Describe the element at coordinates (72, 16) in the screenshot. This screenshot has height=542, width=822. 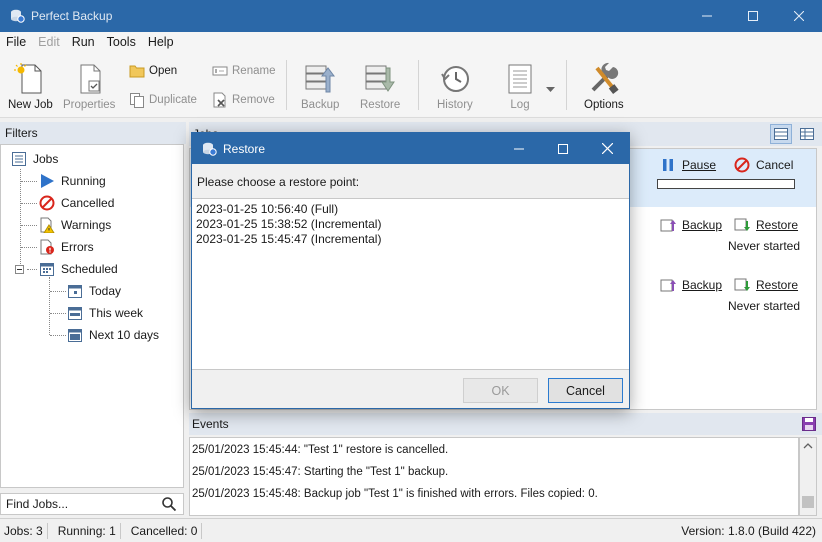
I see `window-title: Perfect Backup` at that location.